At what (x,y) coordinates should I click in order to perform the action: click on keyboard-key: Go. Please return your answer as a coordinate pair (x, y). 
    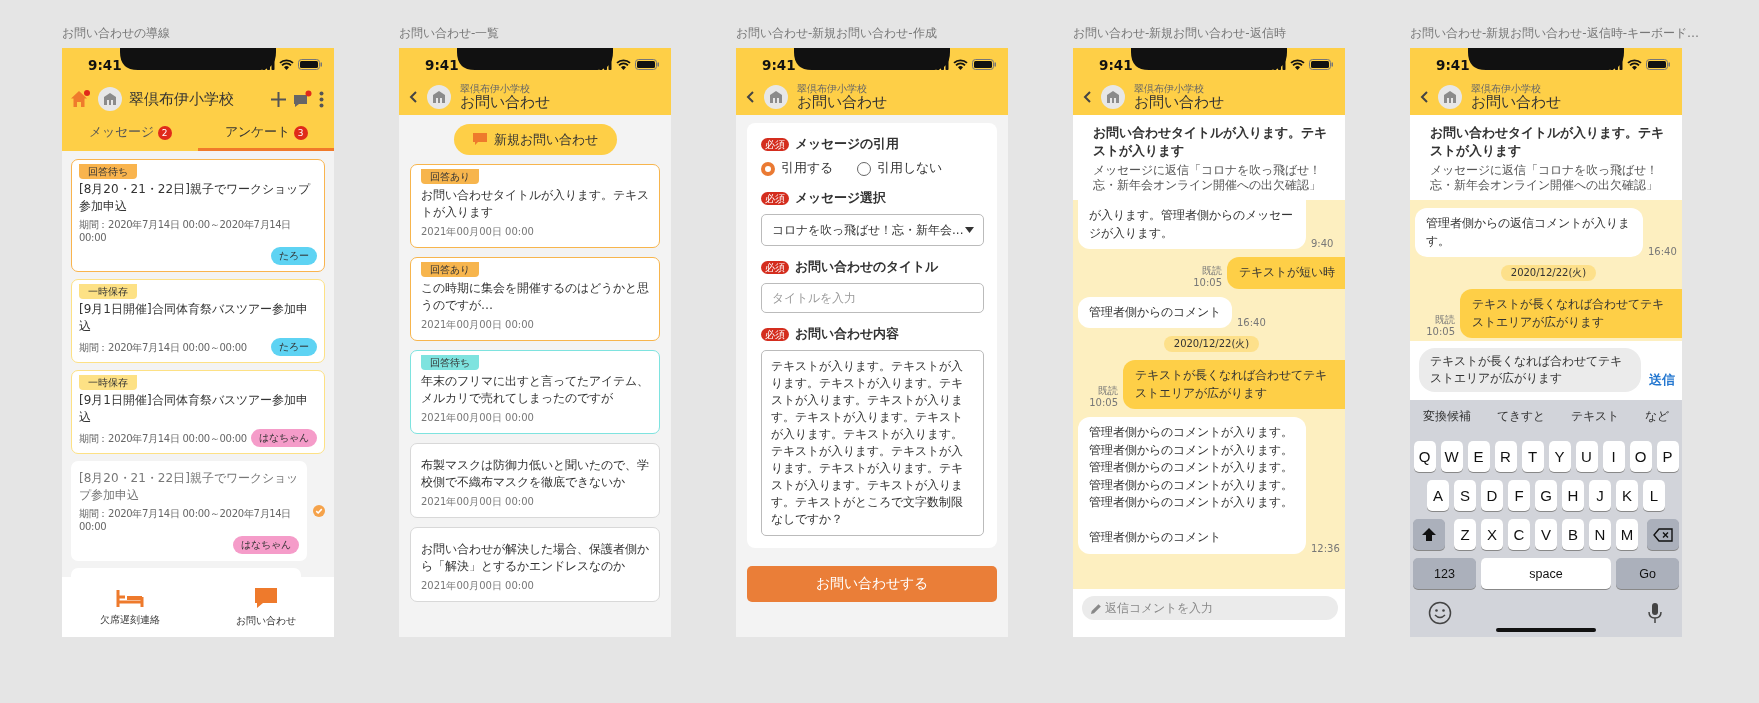
    Looking at the image, I should click on (1647, 573).